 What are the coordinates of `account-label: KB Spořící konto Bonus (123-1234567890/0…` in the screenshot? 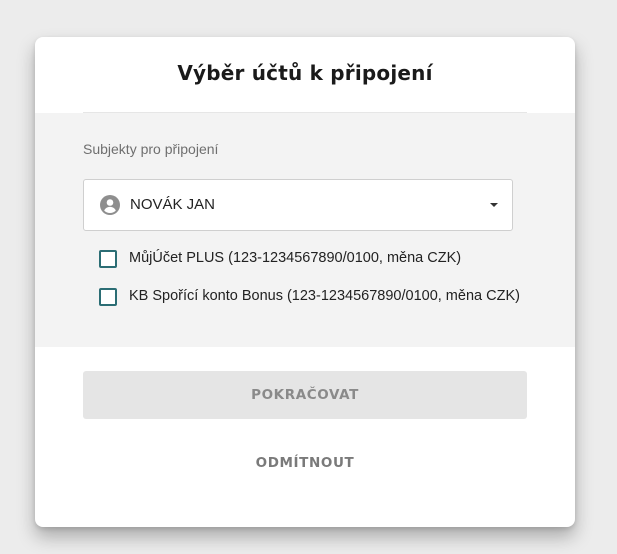 It's located at (324, 296).